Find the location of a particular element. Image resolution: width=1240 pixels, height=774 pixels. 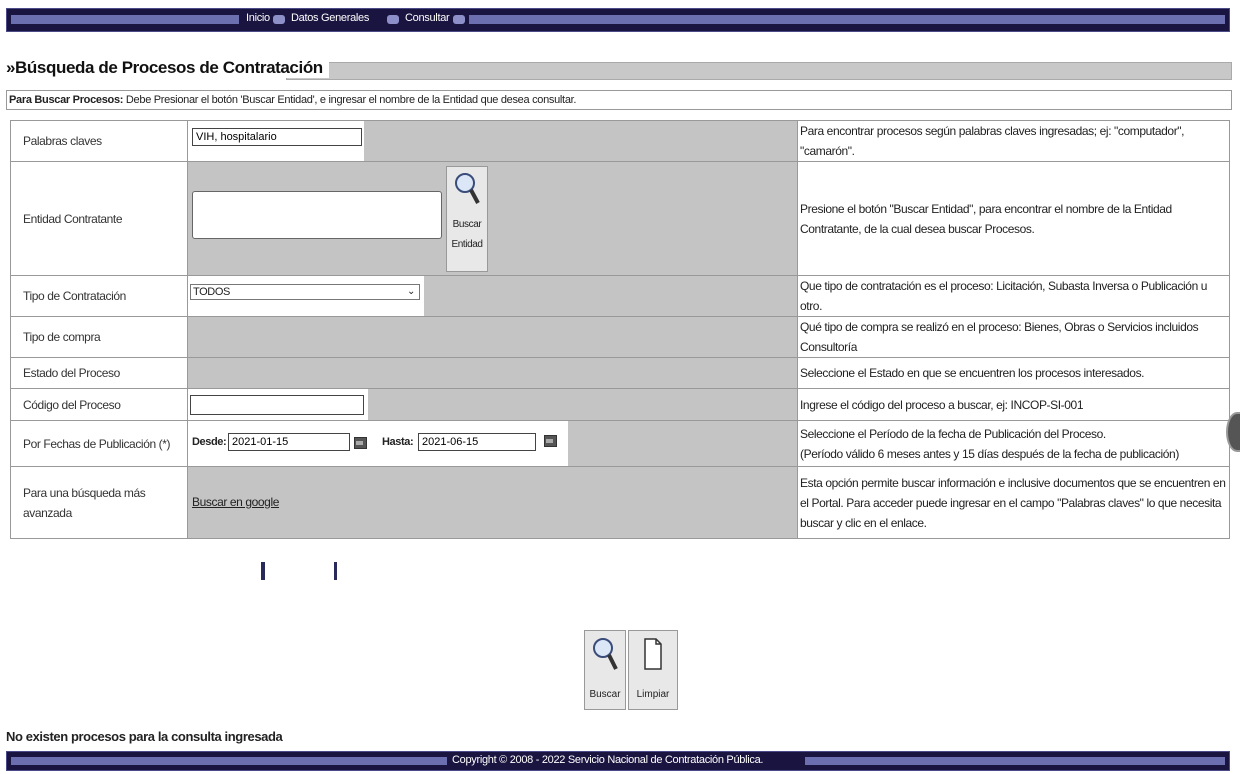

from-label: Desde: is located at coordinates (209, 442).